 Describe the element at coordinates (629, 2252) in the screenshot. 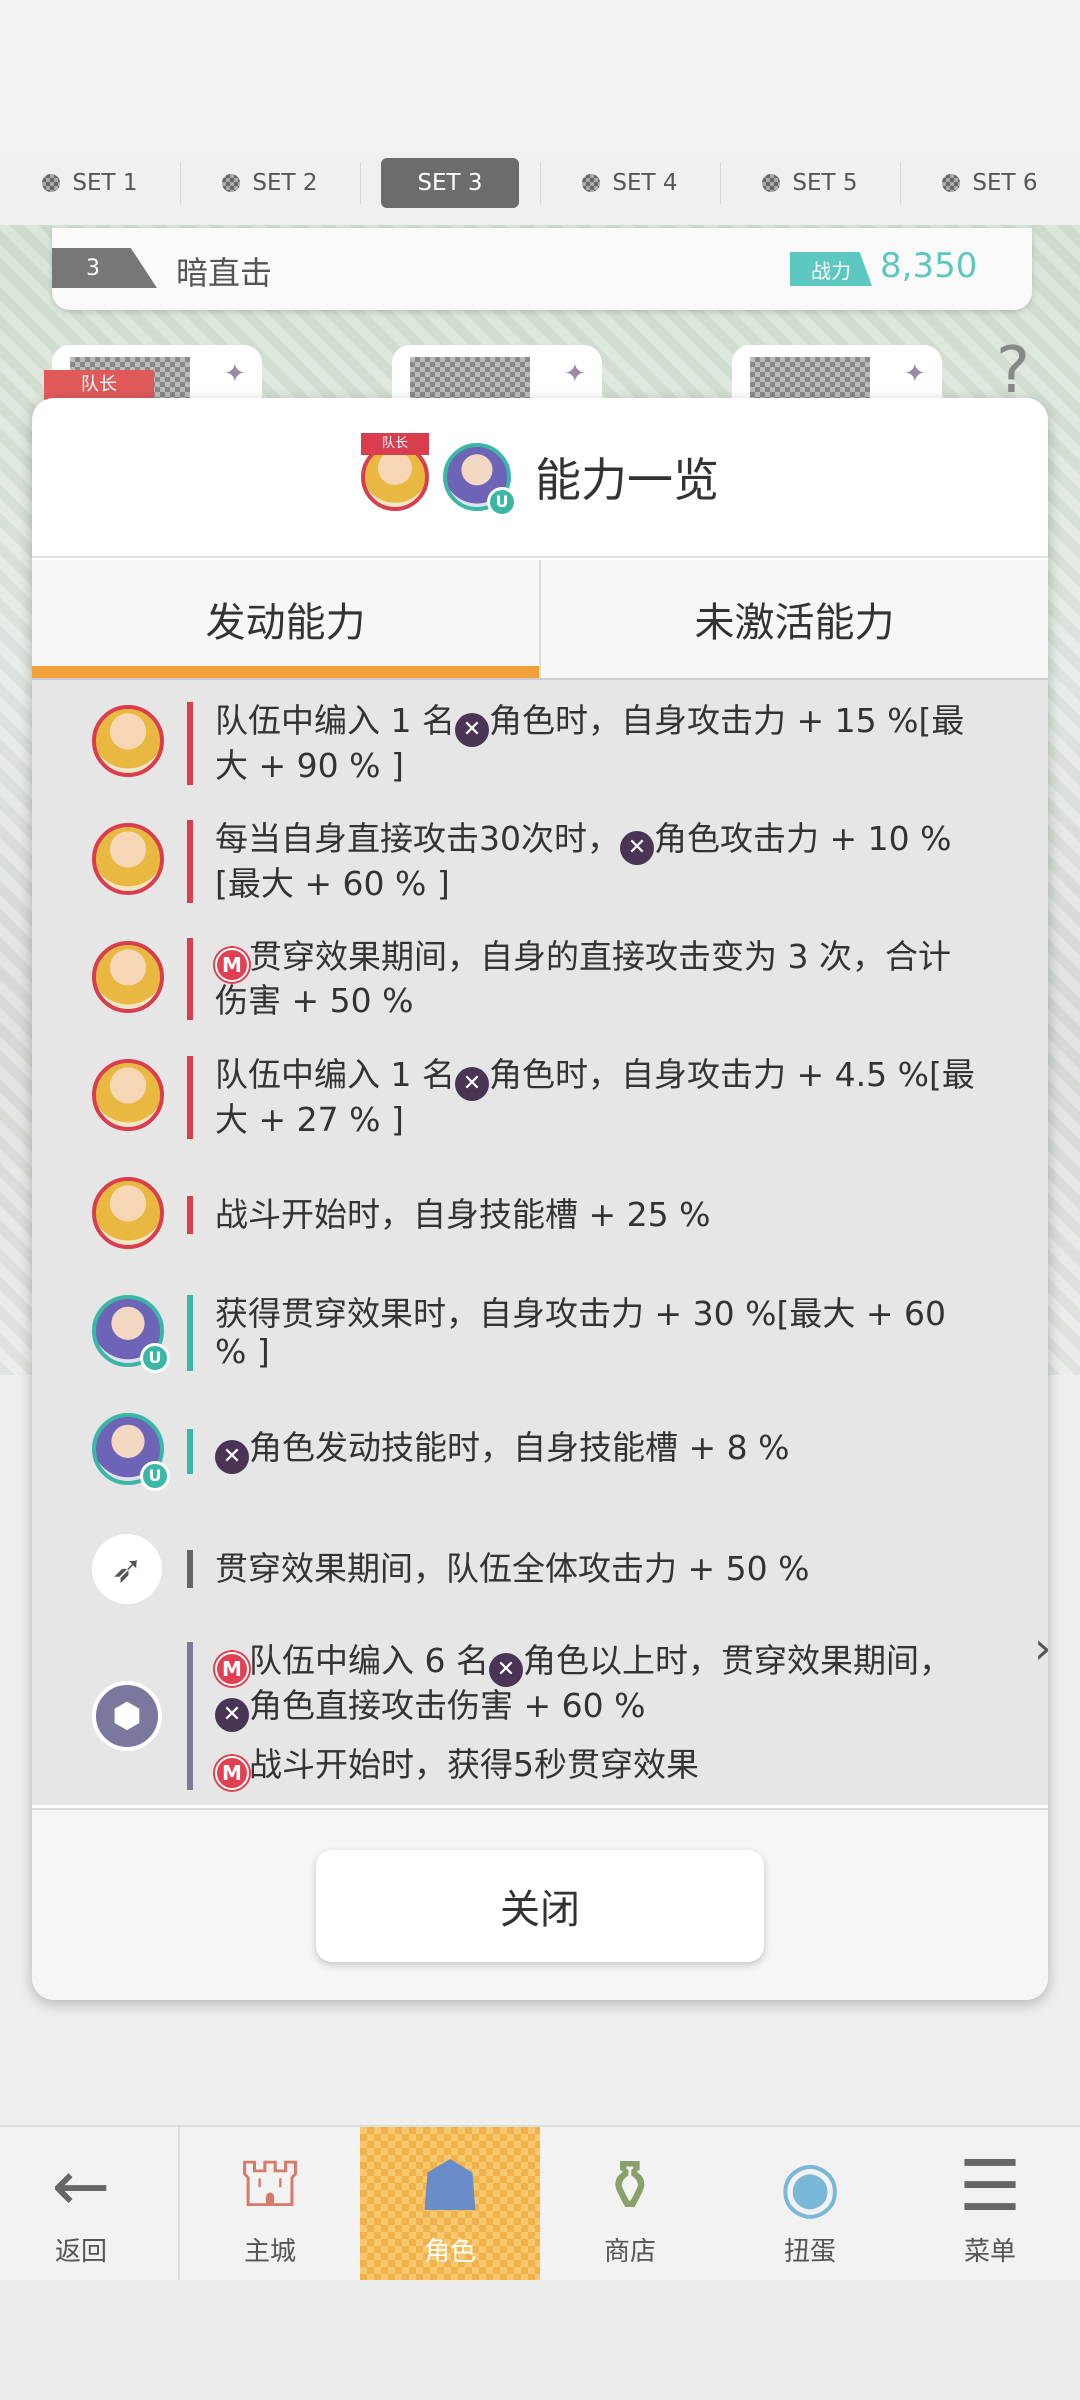

I see `nav-label: 商店` at that location.